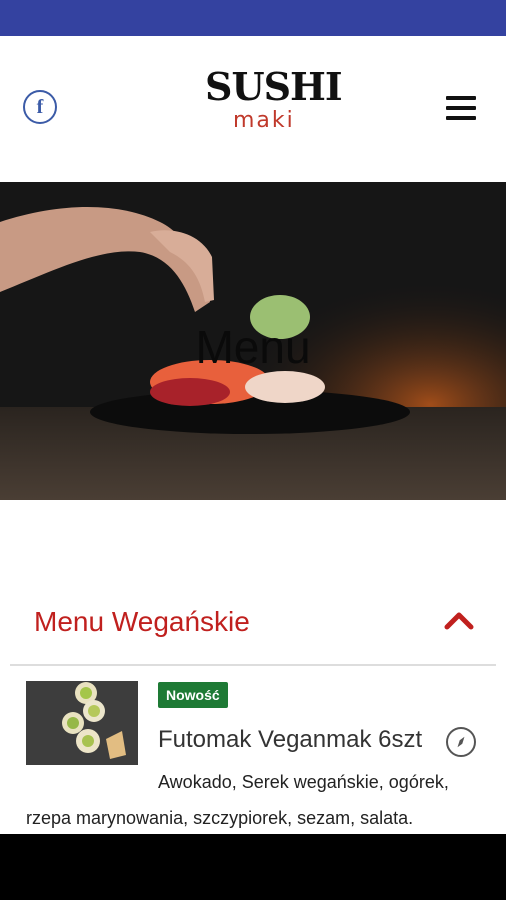 This screenshot has width=506, height=900. What do you see at coordinates (303, 782) in the screenshot?
I see `item-description-line1: Awokado, Serek wegańskie, ogórek,` at bounding box center [303, 782].